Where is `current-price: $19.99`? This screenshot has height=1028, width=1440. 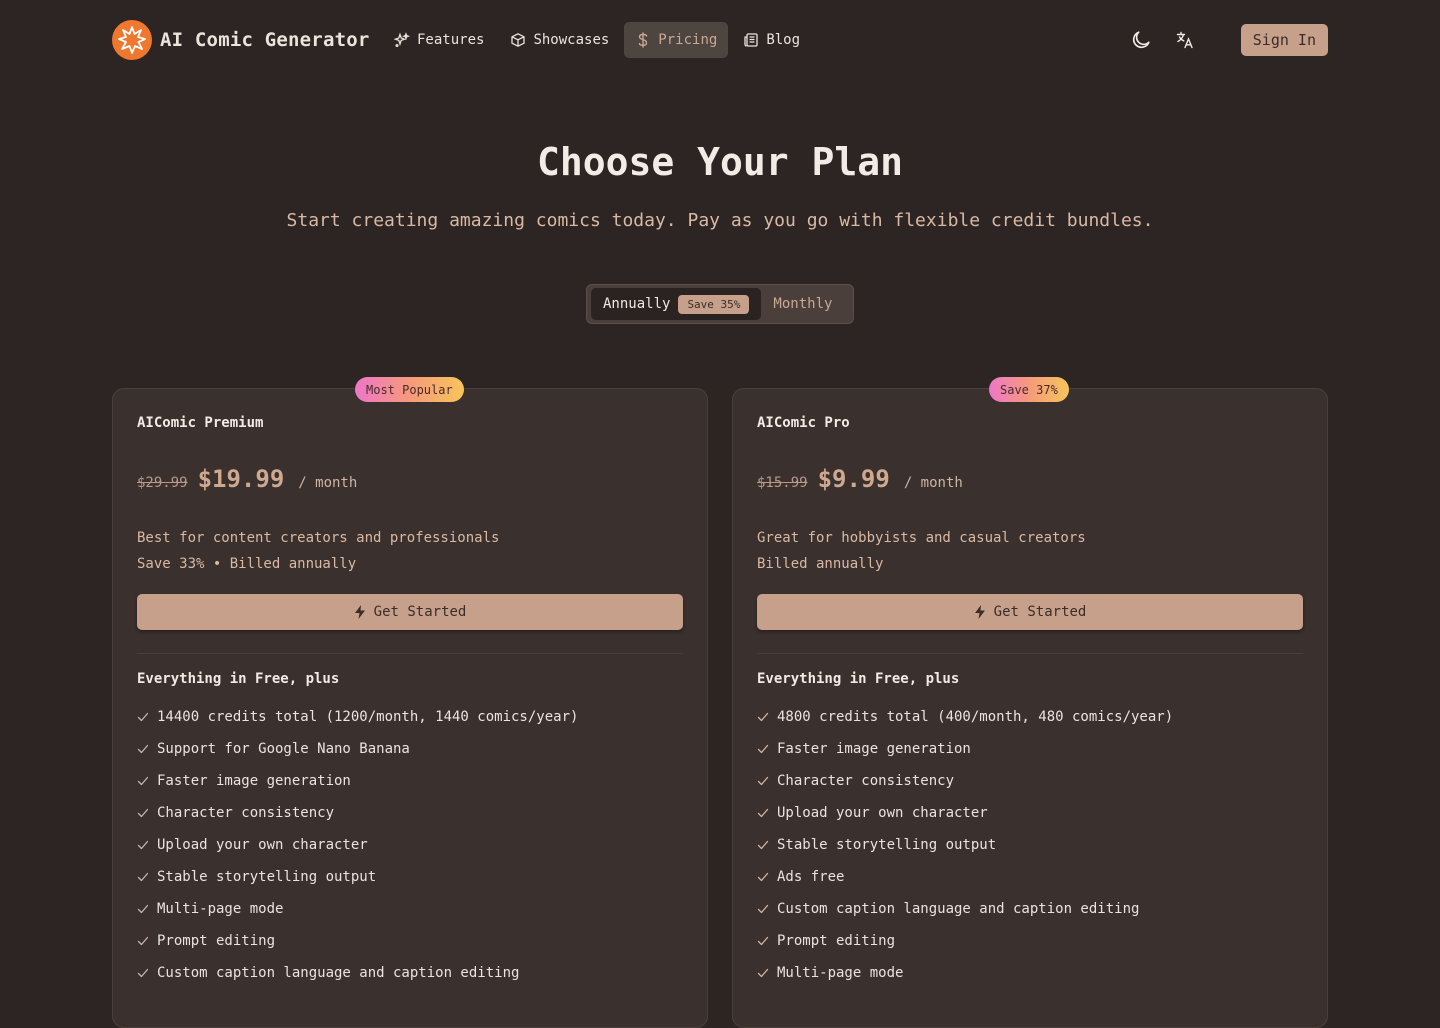 current-price: $19.99 is located at coordinates (241, 479).